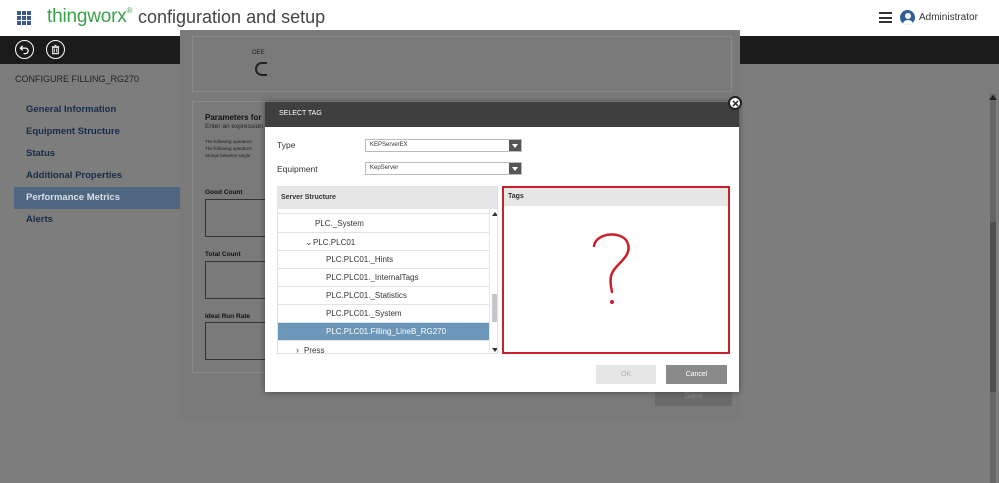 This screenshot has width=999, height=483. I want to click on parameters-subtitle: Enter an expression, so click(234, 126).